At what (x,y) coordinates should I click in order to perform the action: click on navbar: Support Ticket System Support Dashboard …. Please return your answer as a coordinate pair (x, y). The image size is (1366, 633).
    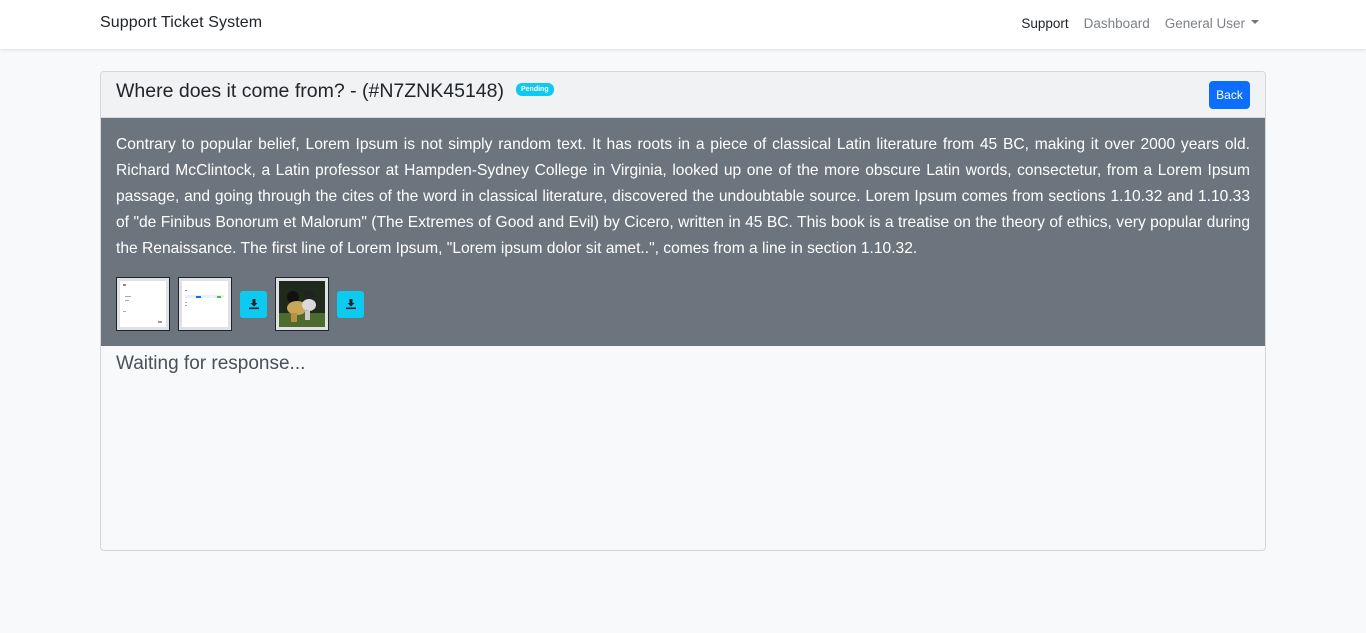
    Looking at the image, I should click on (683, 24).